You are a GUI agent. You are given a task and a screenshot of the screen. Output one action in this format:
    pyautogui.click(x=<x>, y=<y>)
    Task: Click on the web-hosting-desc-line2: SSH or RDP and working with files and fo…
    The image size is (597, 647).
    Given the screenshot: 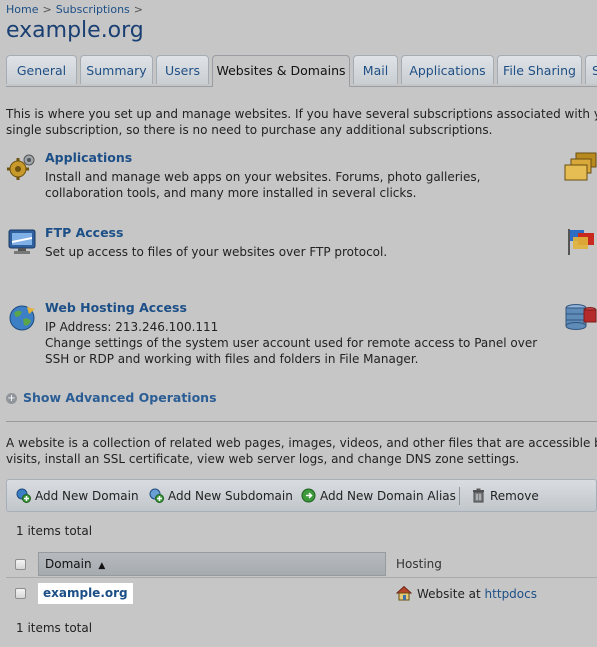 What is the action you would take?
    pyautogui.click(x=232, y=359)
    